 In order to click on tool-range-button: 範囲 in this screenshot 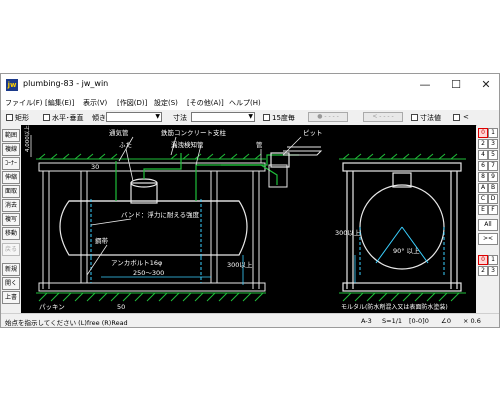, I will do `click(11, 135)`.